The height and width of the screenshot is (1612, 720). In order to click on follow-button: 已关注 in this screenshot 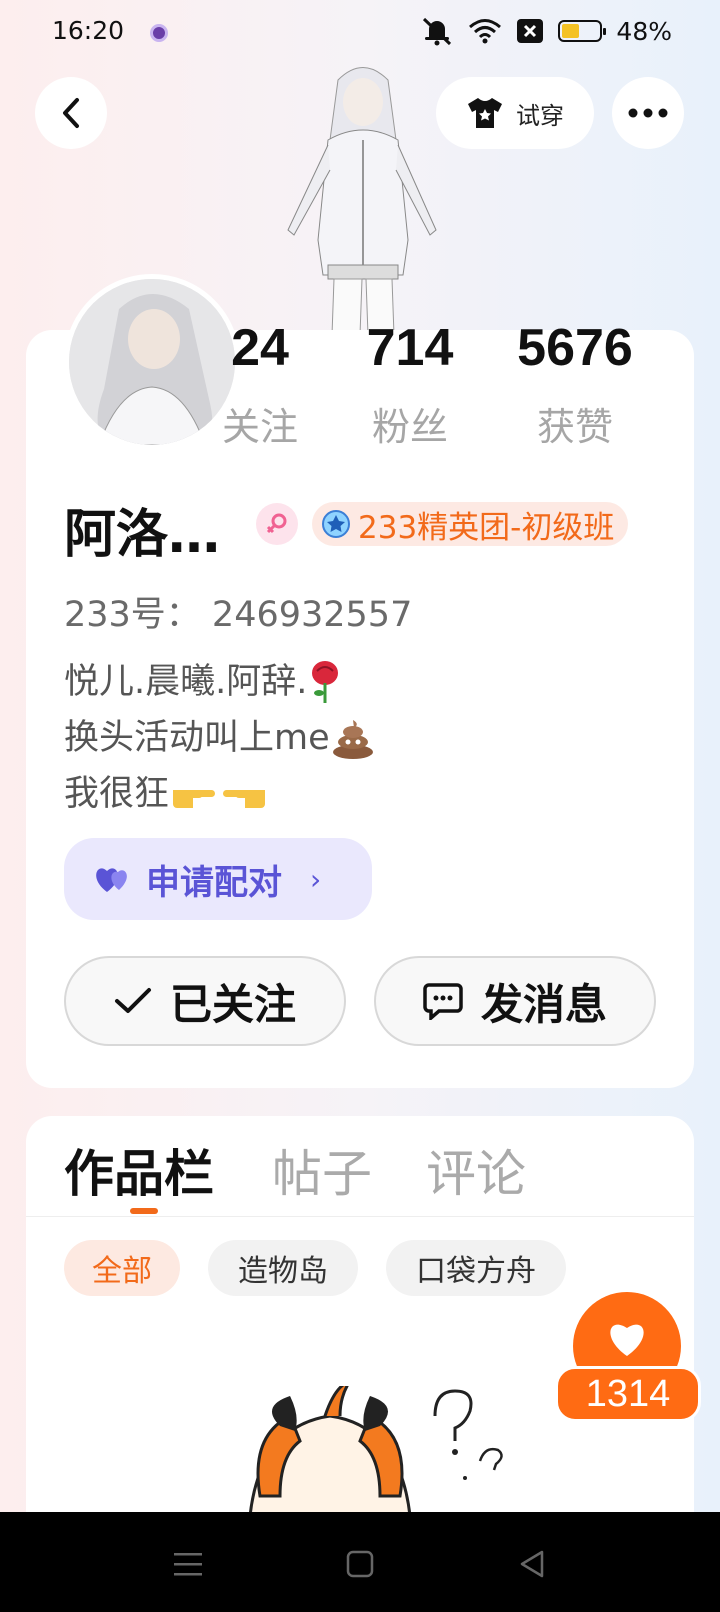, I will do `click(205, 1001)`.